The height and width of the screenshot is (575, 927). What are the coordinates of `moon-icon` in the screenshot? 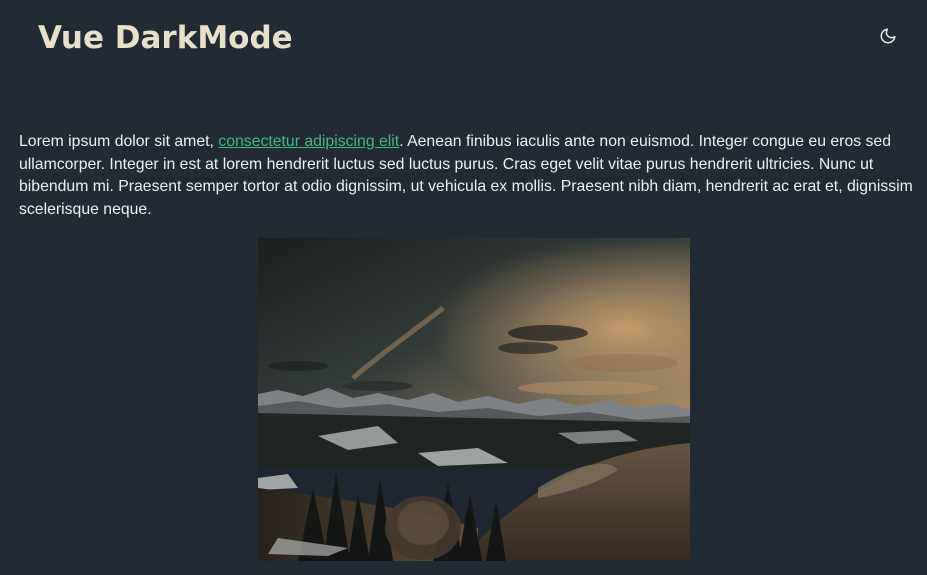 It's located at (888, 36).